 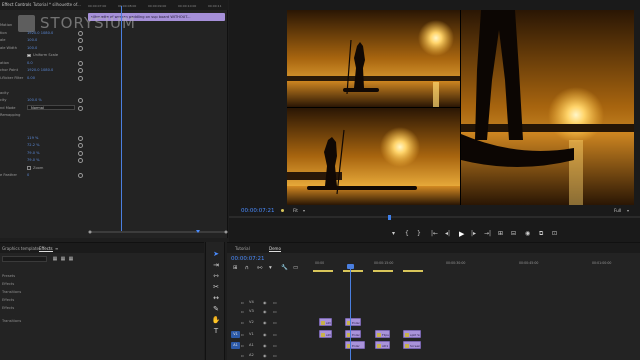 I want to click on export-frame-icon: ◉, so click(x=527, y=234).